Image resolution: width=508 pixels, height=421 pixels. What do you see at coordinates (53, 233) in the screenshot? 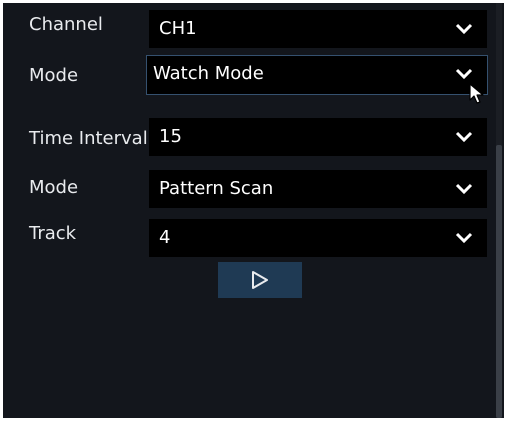
I see `track-label: Track` at bounding box center [53, 233].